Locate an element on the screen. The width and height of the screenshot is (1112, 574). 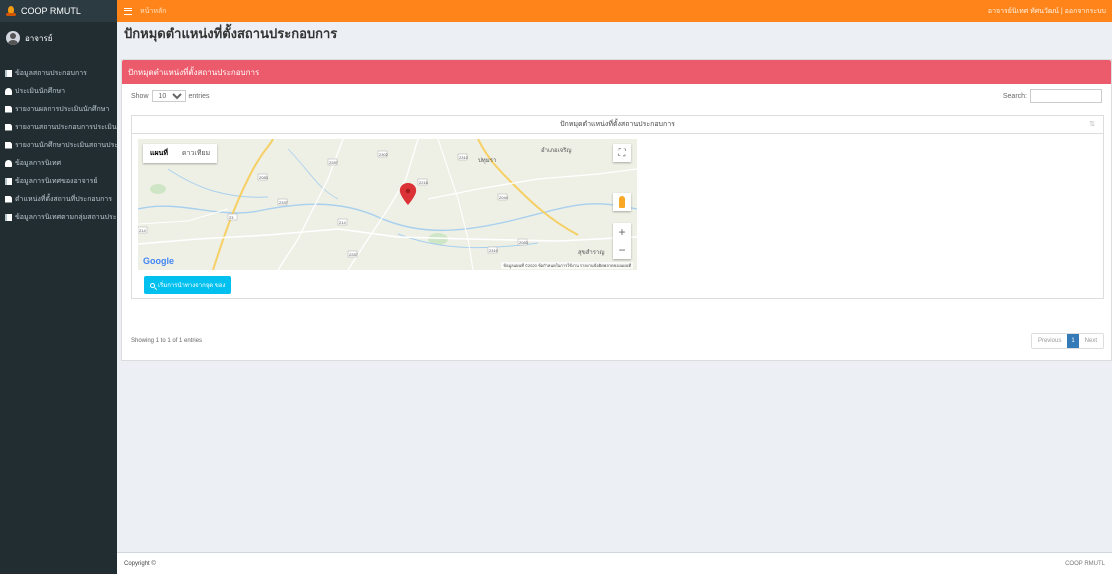
street-view-button is located at coordinates (622, 202).